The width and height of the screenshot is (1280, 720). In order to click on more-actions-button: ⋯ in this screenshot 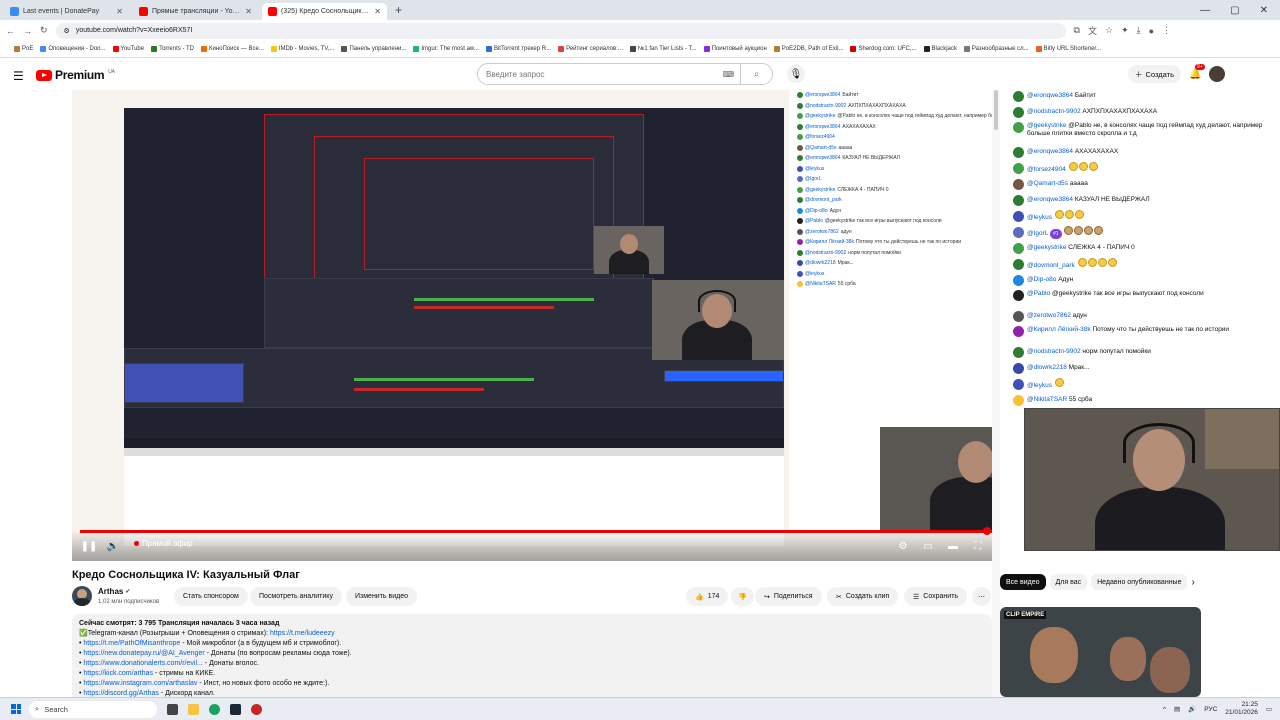, I will do `click(981, 596)`.